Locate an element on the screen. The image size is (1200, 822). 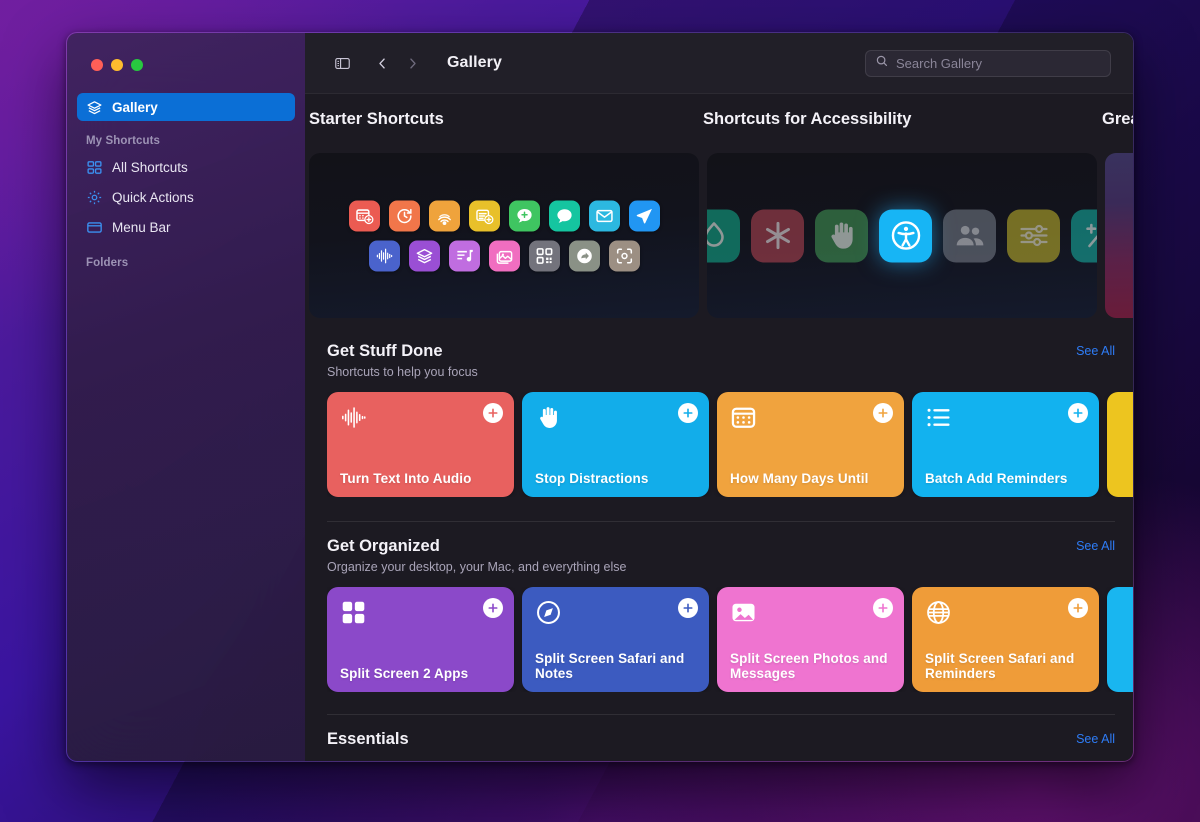
message-add-icon is located at coordinates (524, 215).